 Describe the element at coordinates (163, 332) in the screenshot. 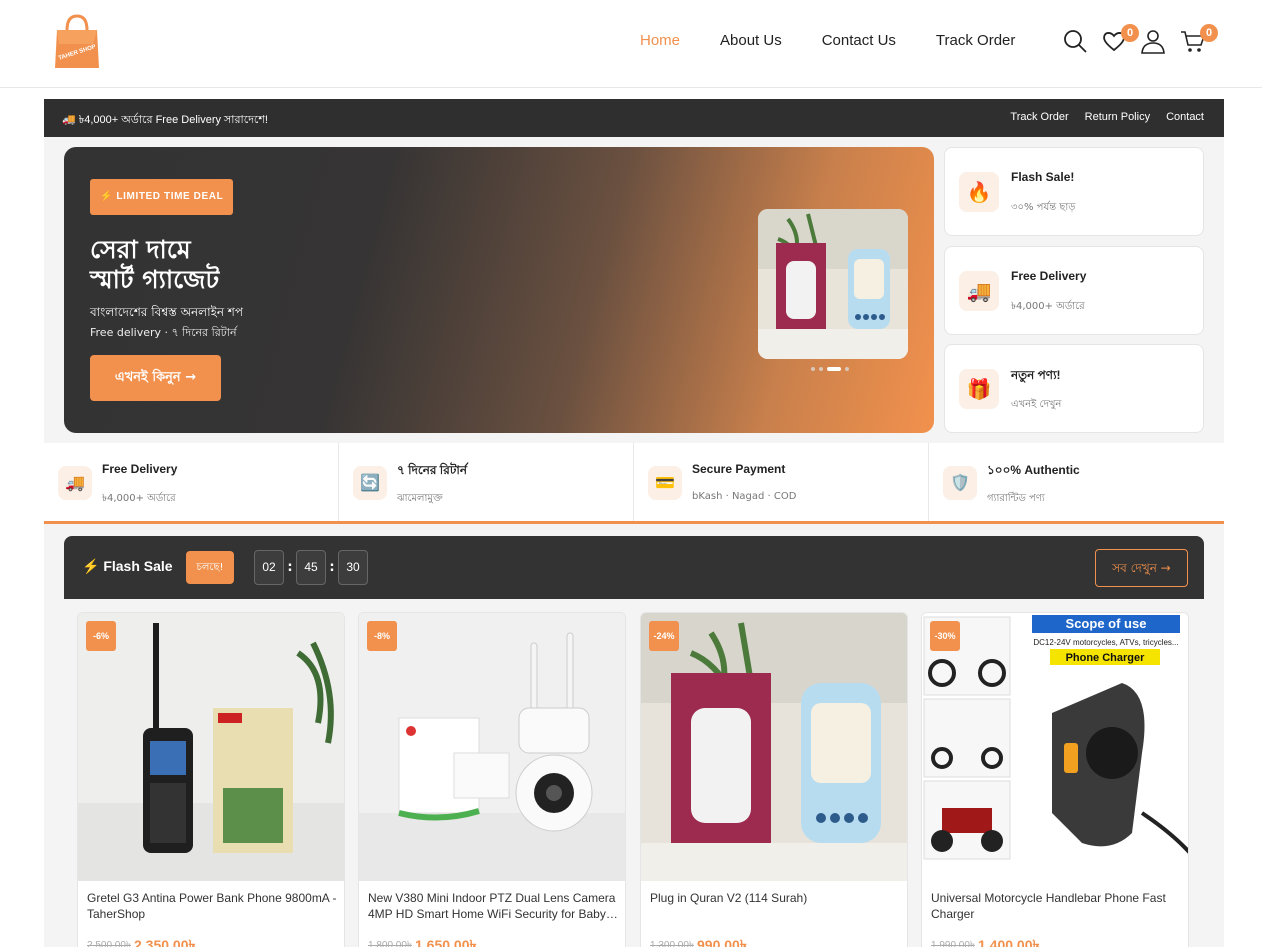

I see `hero-tagline: Free delivery · ৭ দিনের রিটার্ন` at that location.